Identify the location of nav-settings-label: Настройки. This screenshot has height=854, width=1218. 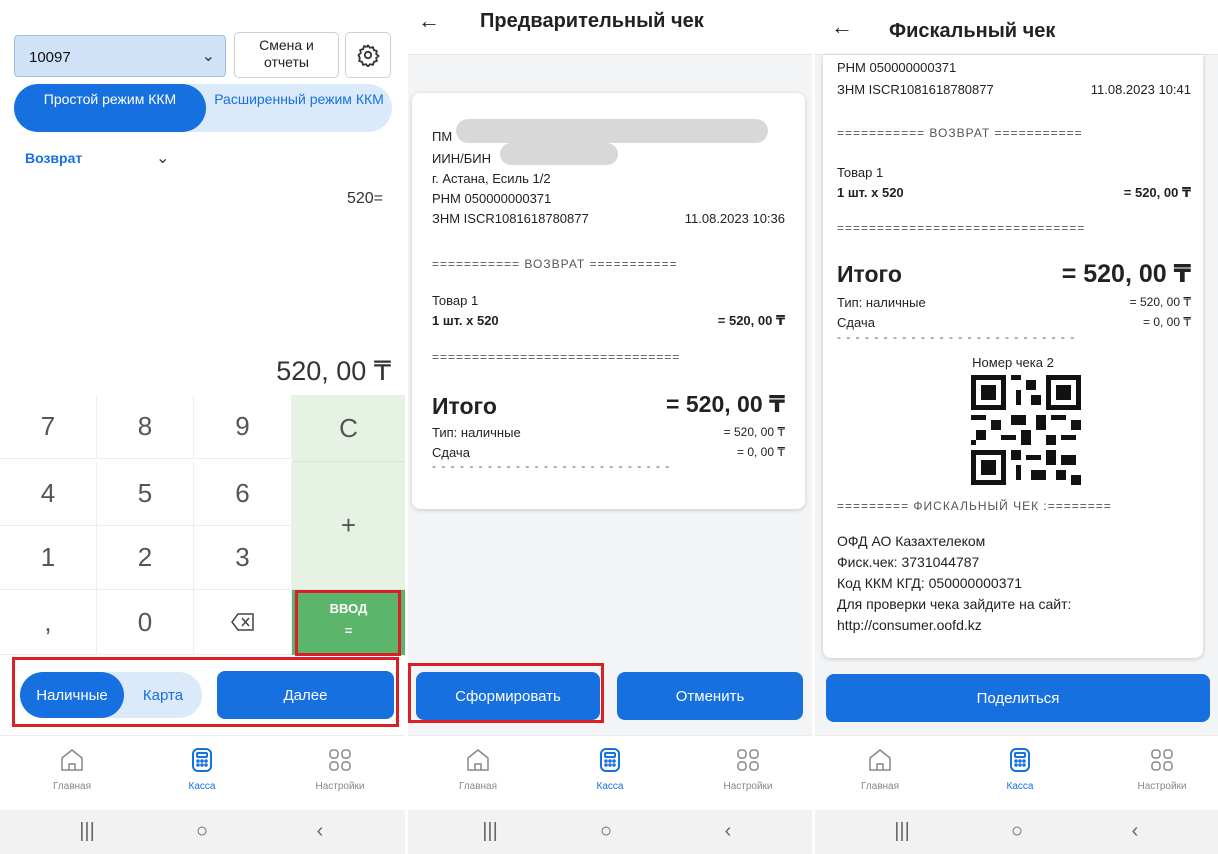
(340, 786).